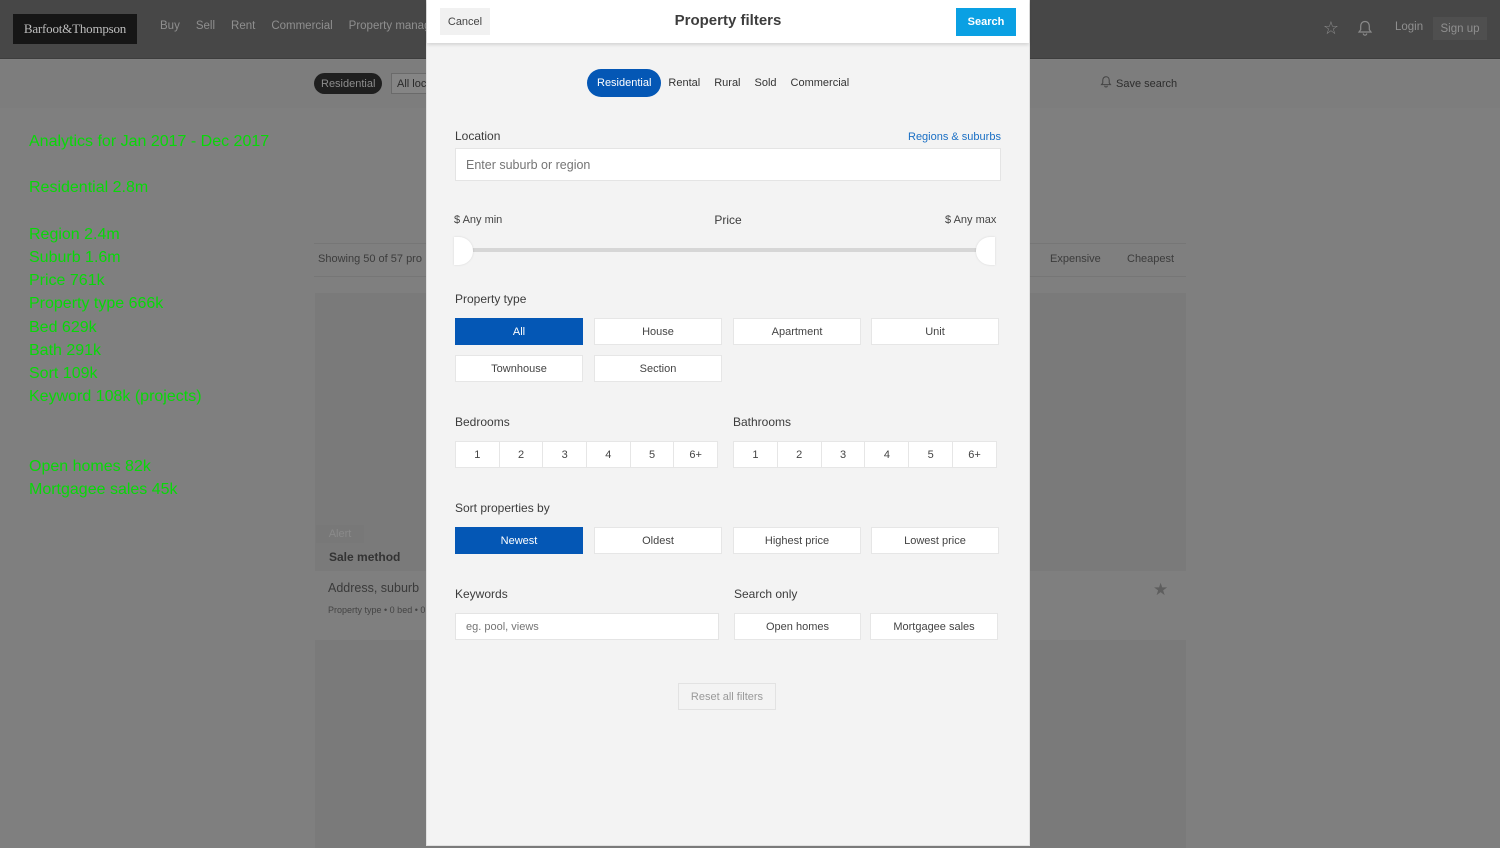 The height and width of the screenshot is (848, 1500). What do you see at coordinates (934, 626) in the screenshot?
I see `mortgagee-sales-toggle: Mortgagee sales` at bounding box center [934, 626].